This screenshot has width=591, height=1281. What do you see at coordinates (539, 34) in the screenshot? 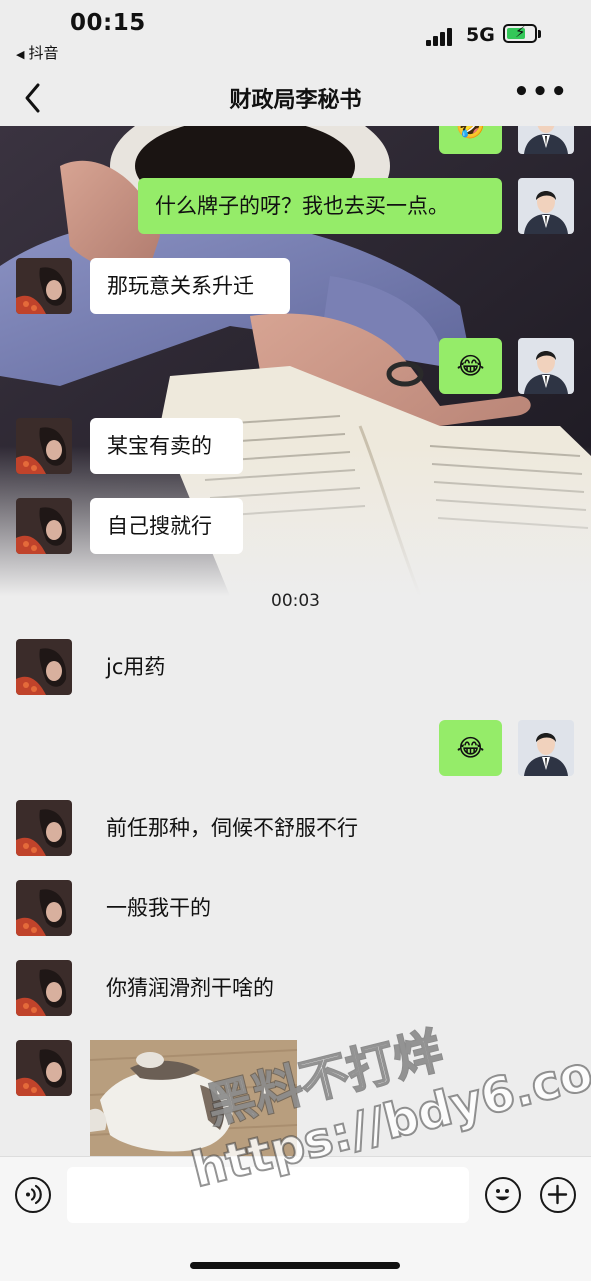
I see `battery-cap` at bounding box center [539, 34].